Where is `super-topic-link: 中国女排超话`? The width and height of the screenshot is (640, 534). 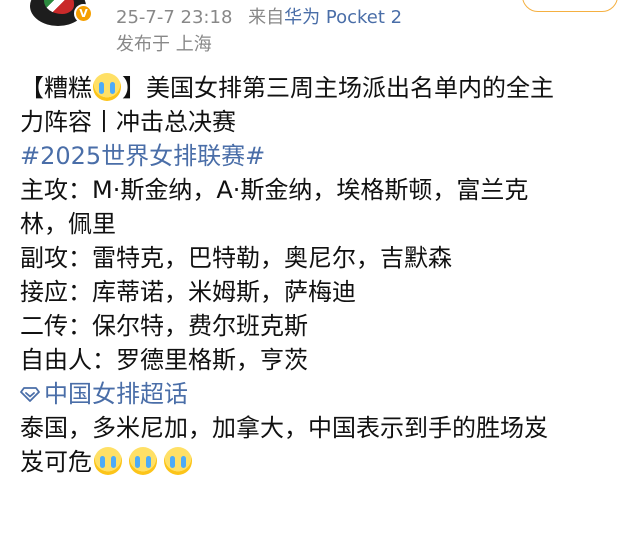 super-topic-link: 中国女排超话 is located at coordinates (323, 394).